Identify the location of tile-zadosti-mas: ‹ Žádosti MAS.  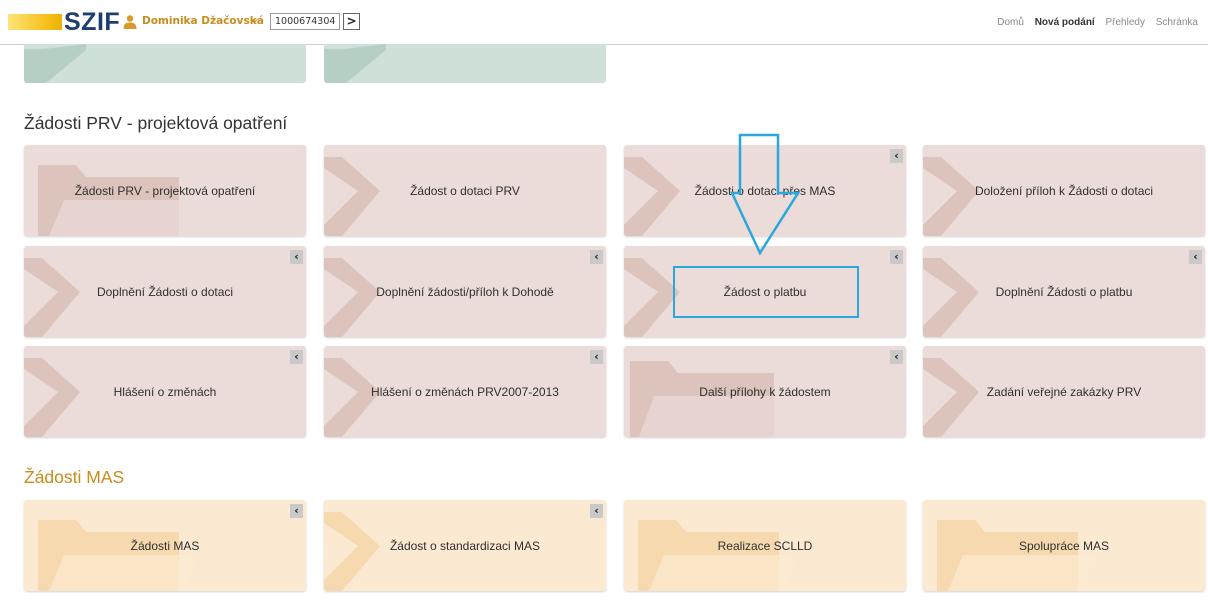
(165, 545).